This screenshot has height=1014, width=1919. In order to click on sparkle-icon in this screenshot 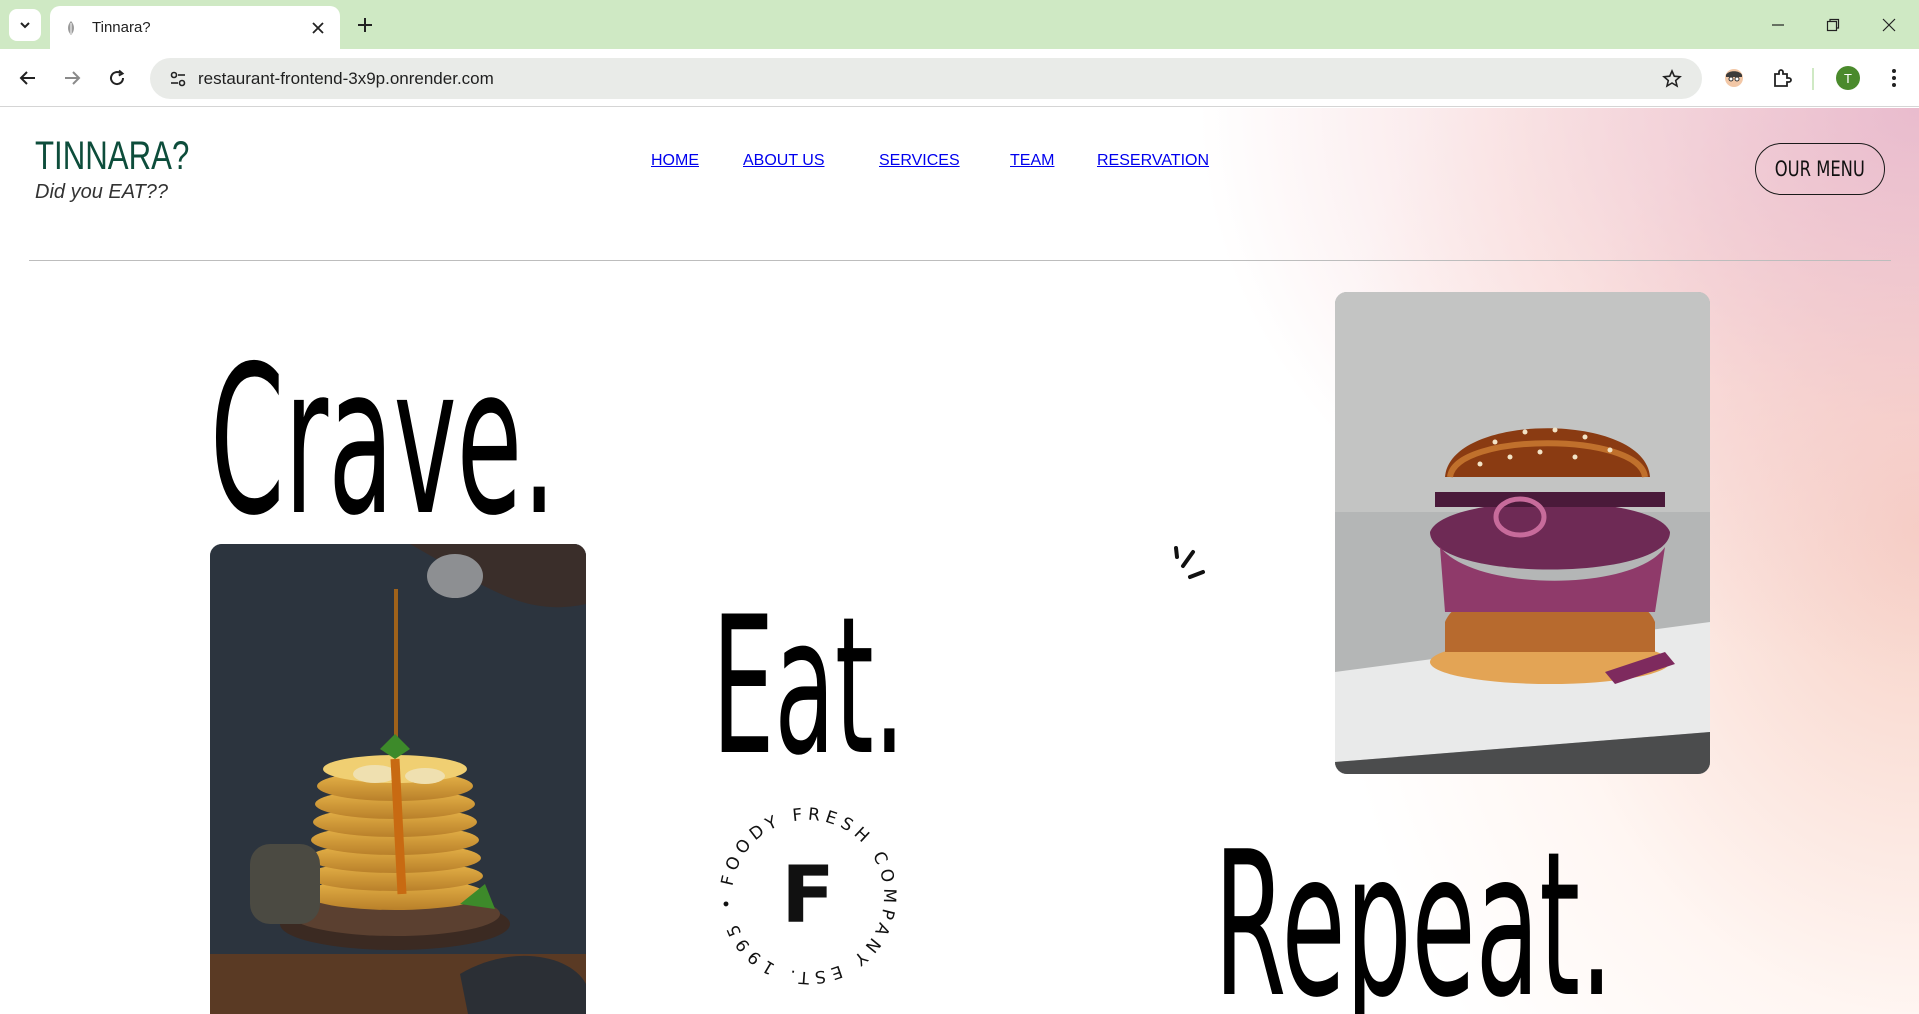, I will do `click(1189, 562)`.